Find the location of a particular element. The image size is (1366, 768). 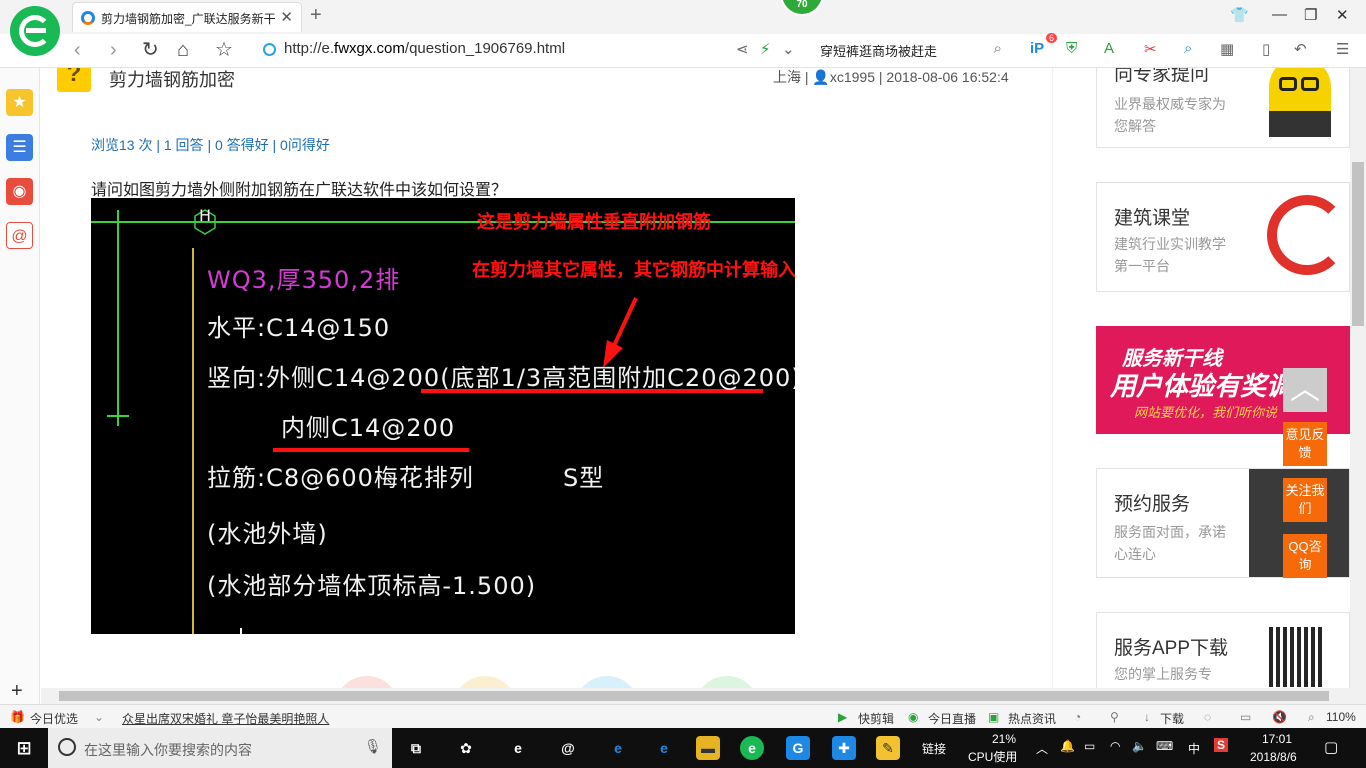

horizontal-scrollbar is located at coordinates (703, 696).